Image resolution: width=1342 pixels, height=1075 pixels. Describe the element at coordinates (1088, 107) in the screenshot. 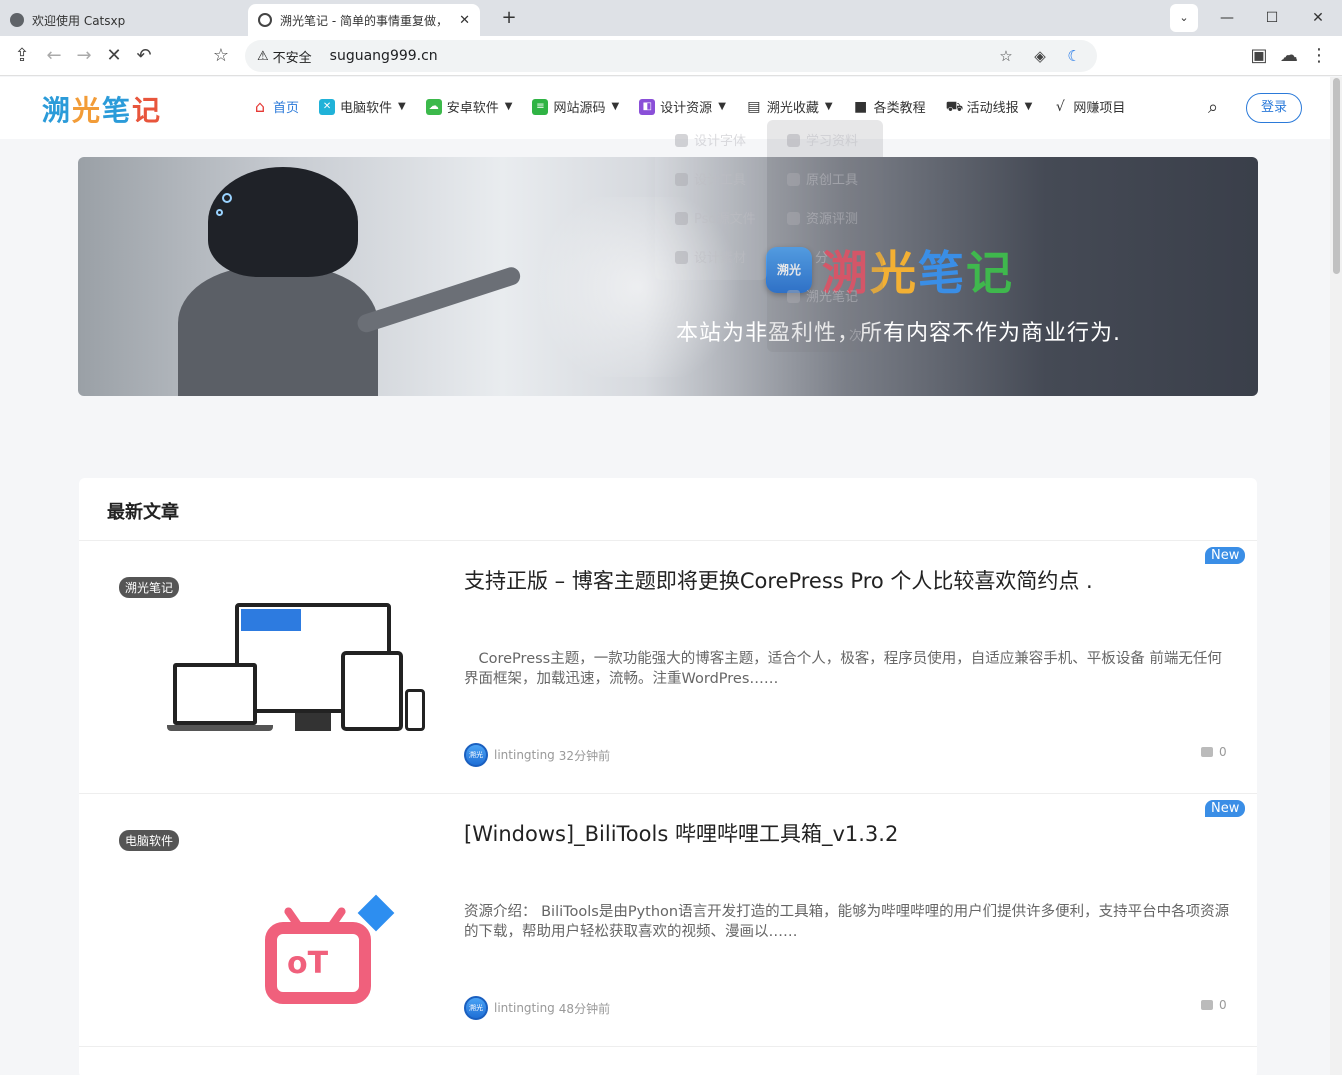

I see `nav-item-money-projects: √ 网赚项目` at that location.